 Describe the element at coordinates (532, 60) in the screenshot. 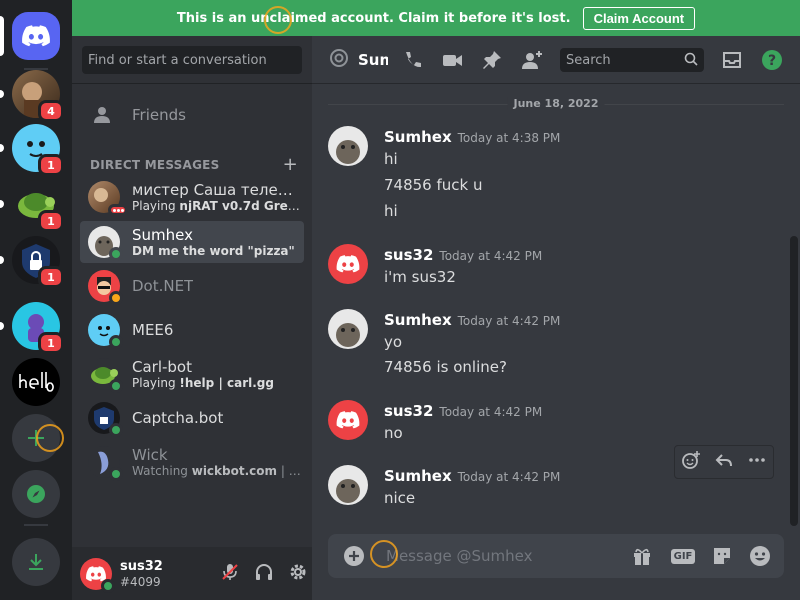

I see `add-friends-to-dm-icon` at that location.